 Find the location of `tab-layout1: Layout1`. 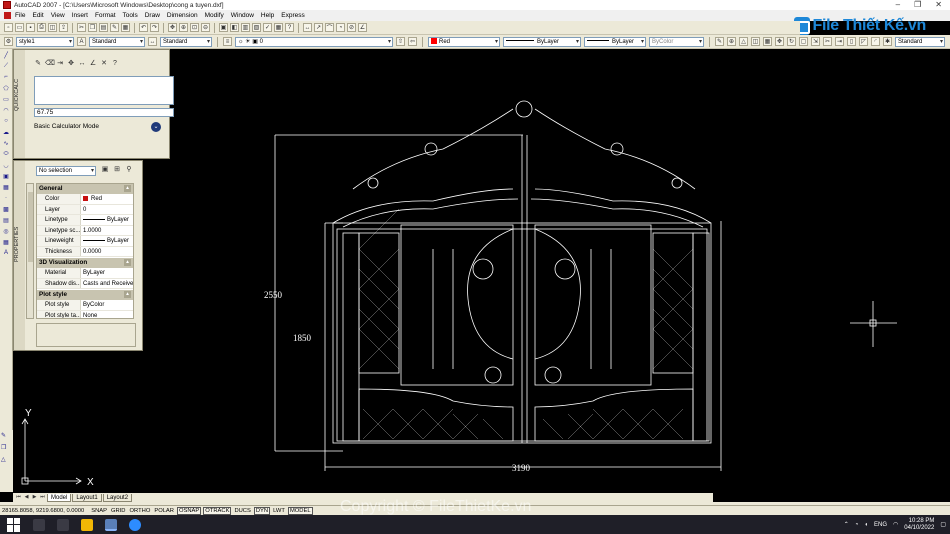

tab-layout1: Layout1 is located at coordinates (87, 497).